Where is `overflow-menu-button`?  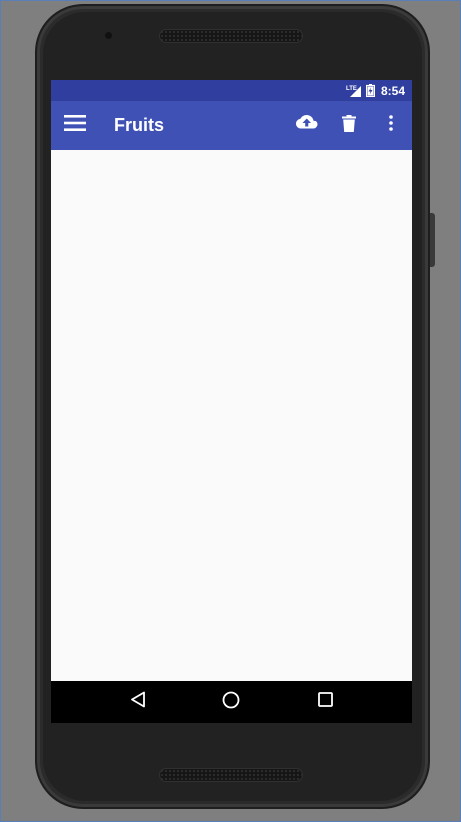 overflow-menu-button is located at coordinates (391, 126).